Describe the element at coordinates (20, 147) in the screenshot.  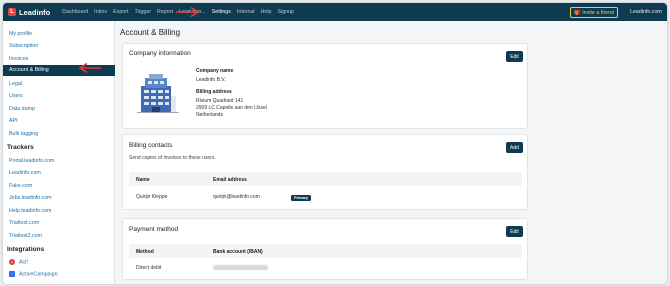
I see `trackers-header: Trackers` at that location.